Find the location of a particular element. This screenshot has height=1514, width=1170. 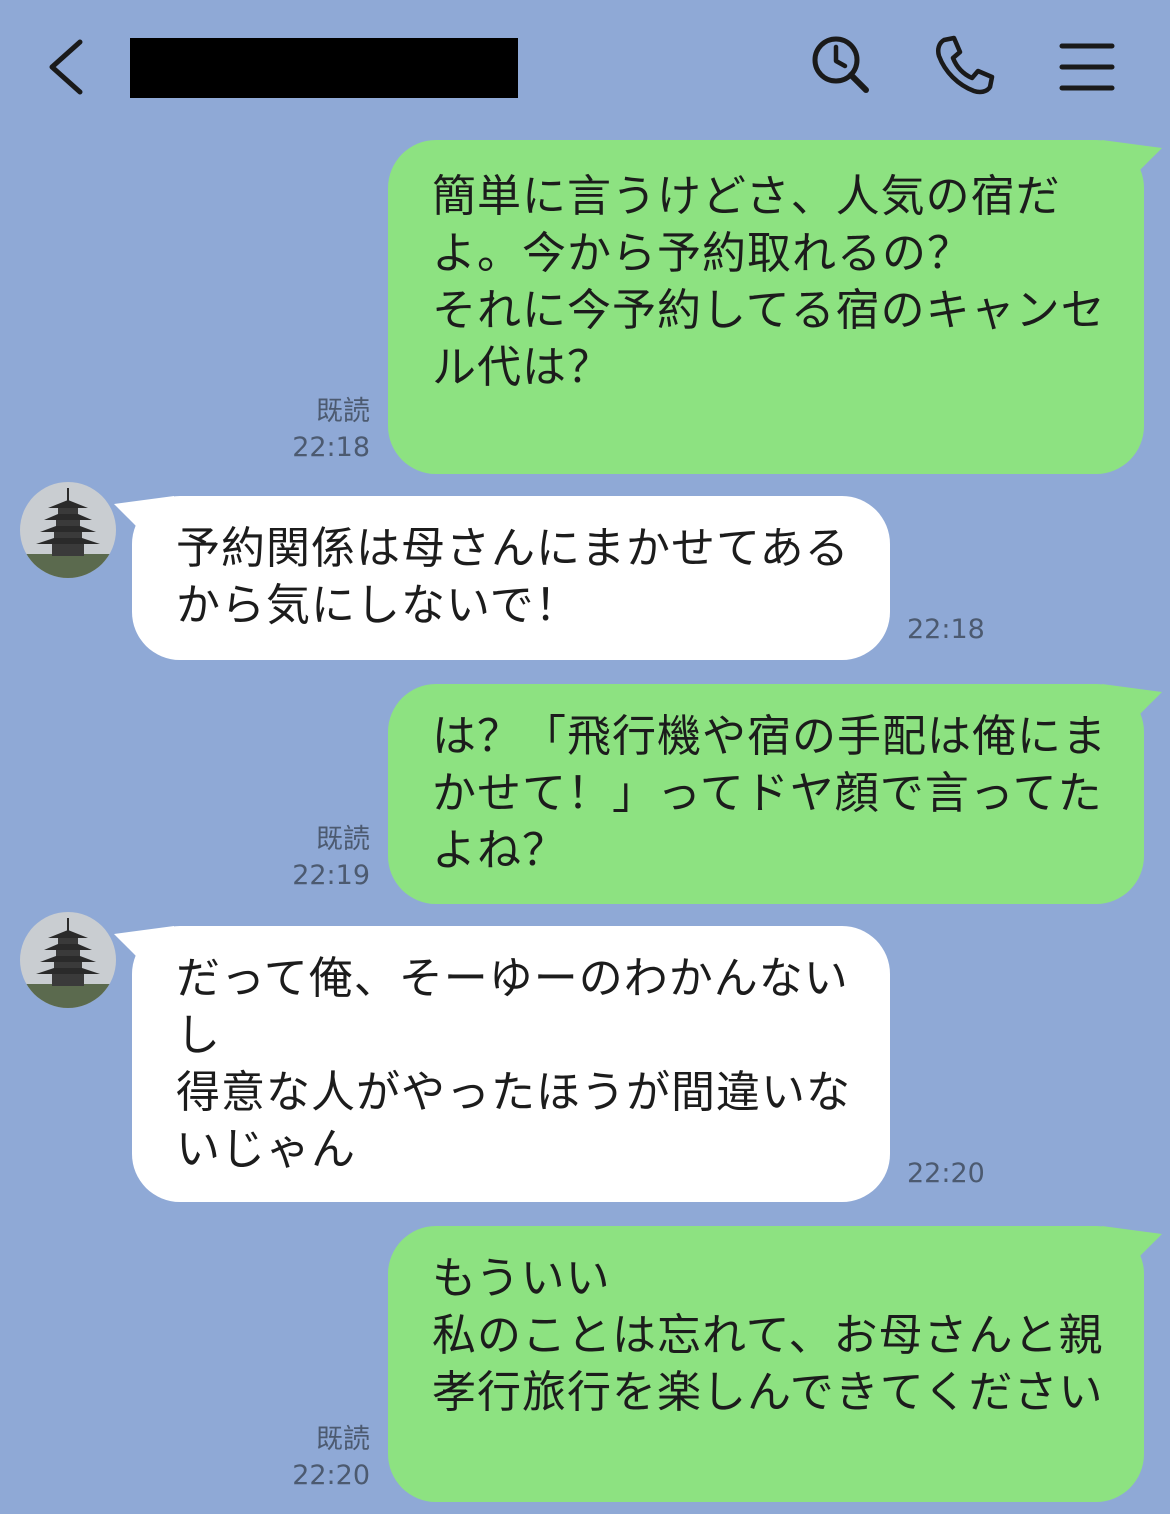

timestamp: 22:19 is located at coordinates (331, 875).